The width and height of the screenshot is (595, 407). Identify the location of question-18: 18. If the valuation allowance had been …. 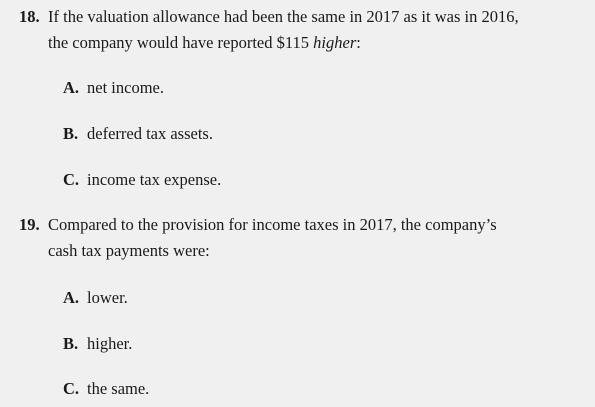
(299, 30).